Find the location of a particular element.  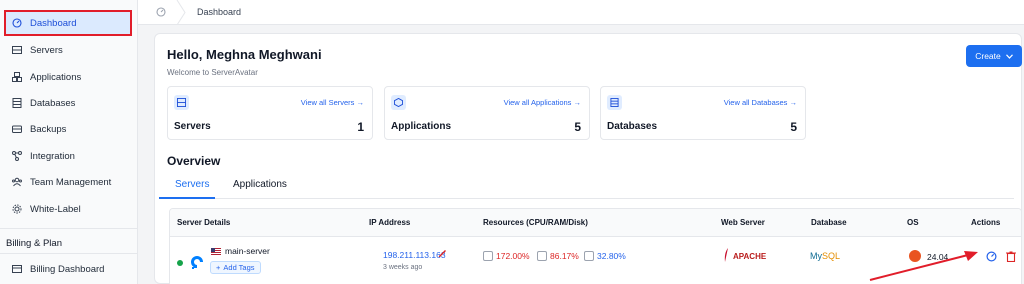

sidebar-item-label: Team Management is located at coordinates (71, 182).